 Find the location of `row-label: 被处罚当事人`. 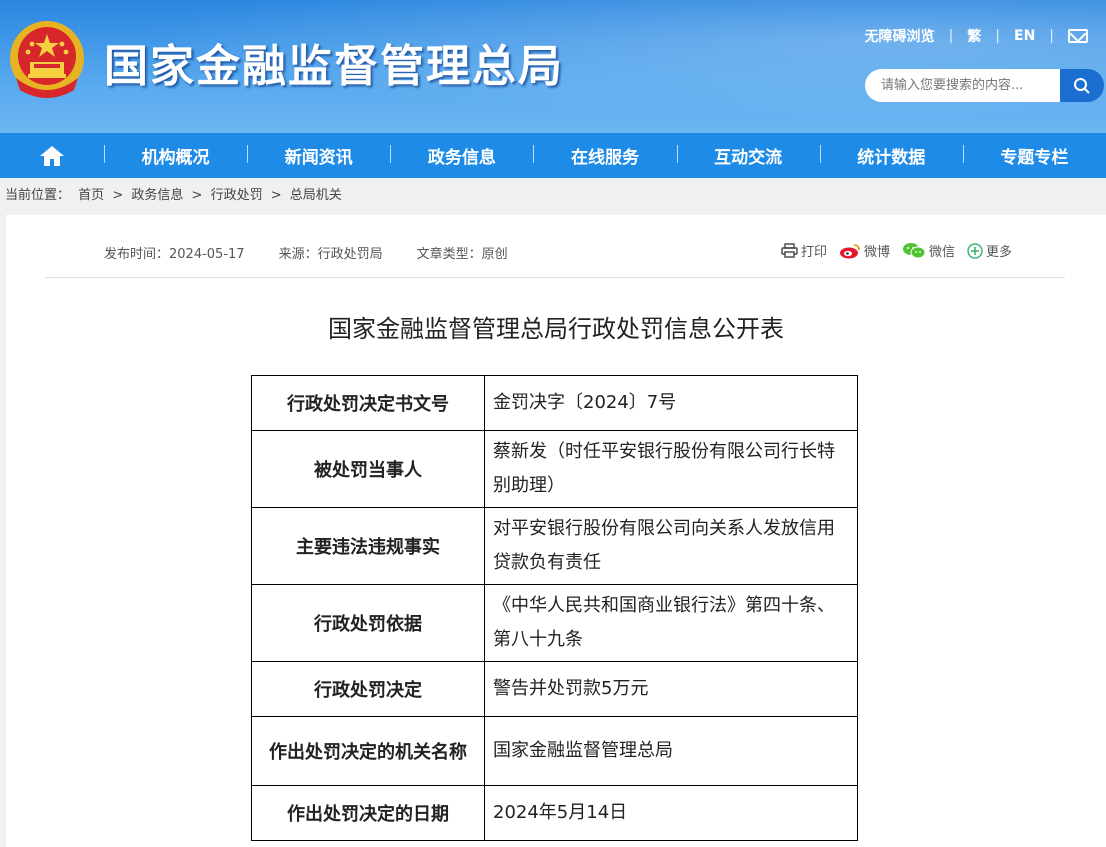

row-label: 被处罚当事人 is located at coordinates (368, 469).